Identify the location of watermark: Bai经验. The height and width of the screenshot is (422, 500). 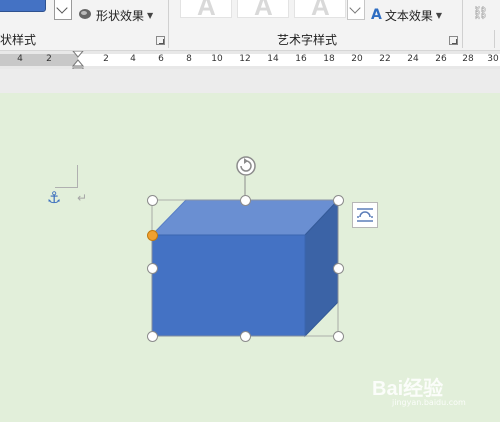
(408, 389).